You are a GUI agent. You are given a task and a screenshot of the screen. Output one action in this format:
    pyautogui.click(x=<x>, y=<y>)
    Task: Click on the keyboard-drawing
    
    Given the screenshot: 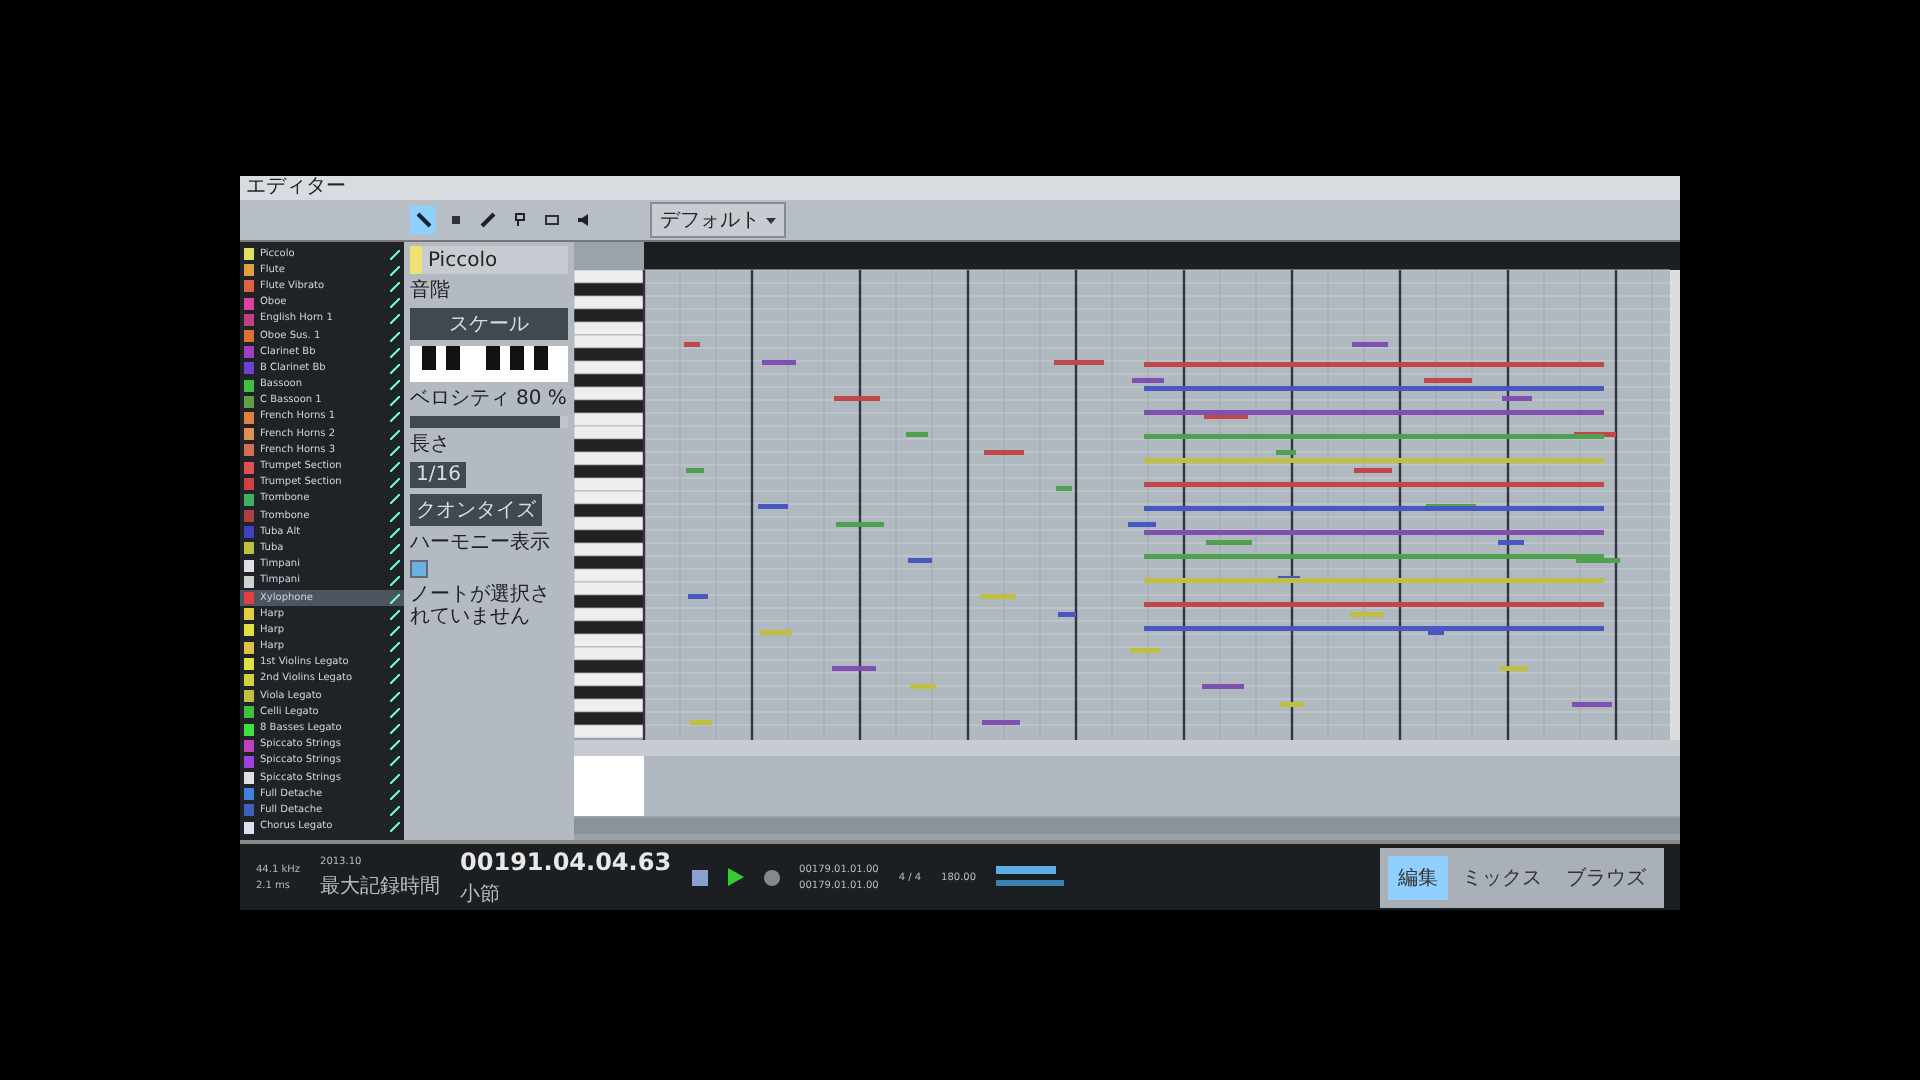 What is the action you would take?
    pyautogui.click(x=489, y=364)
    